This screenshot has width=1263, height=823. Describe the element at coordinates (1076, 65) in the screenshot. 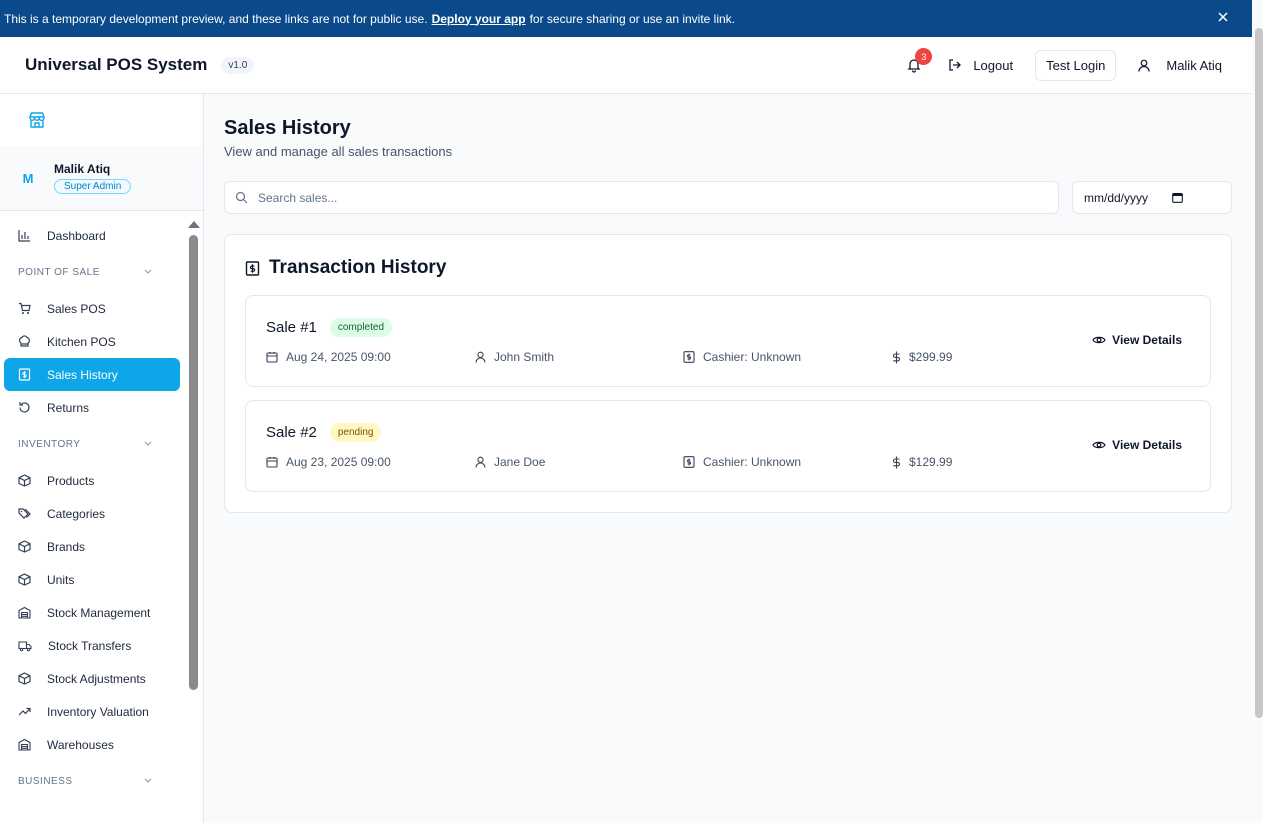

I see `test-login-button: Test Login` at that location.